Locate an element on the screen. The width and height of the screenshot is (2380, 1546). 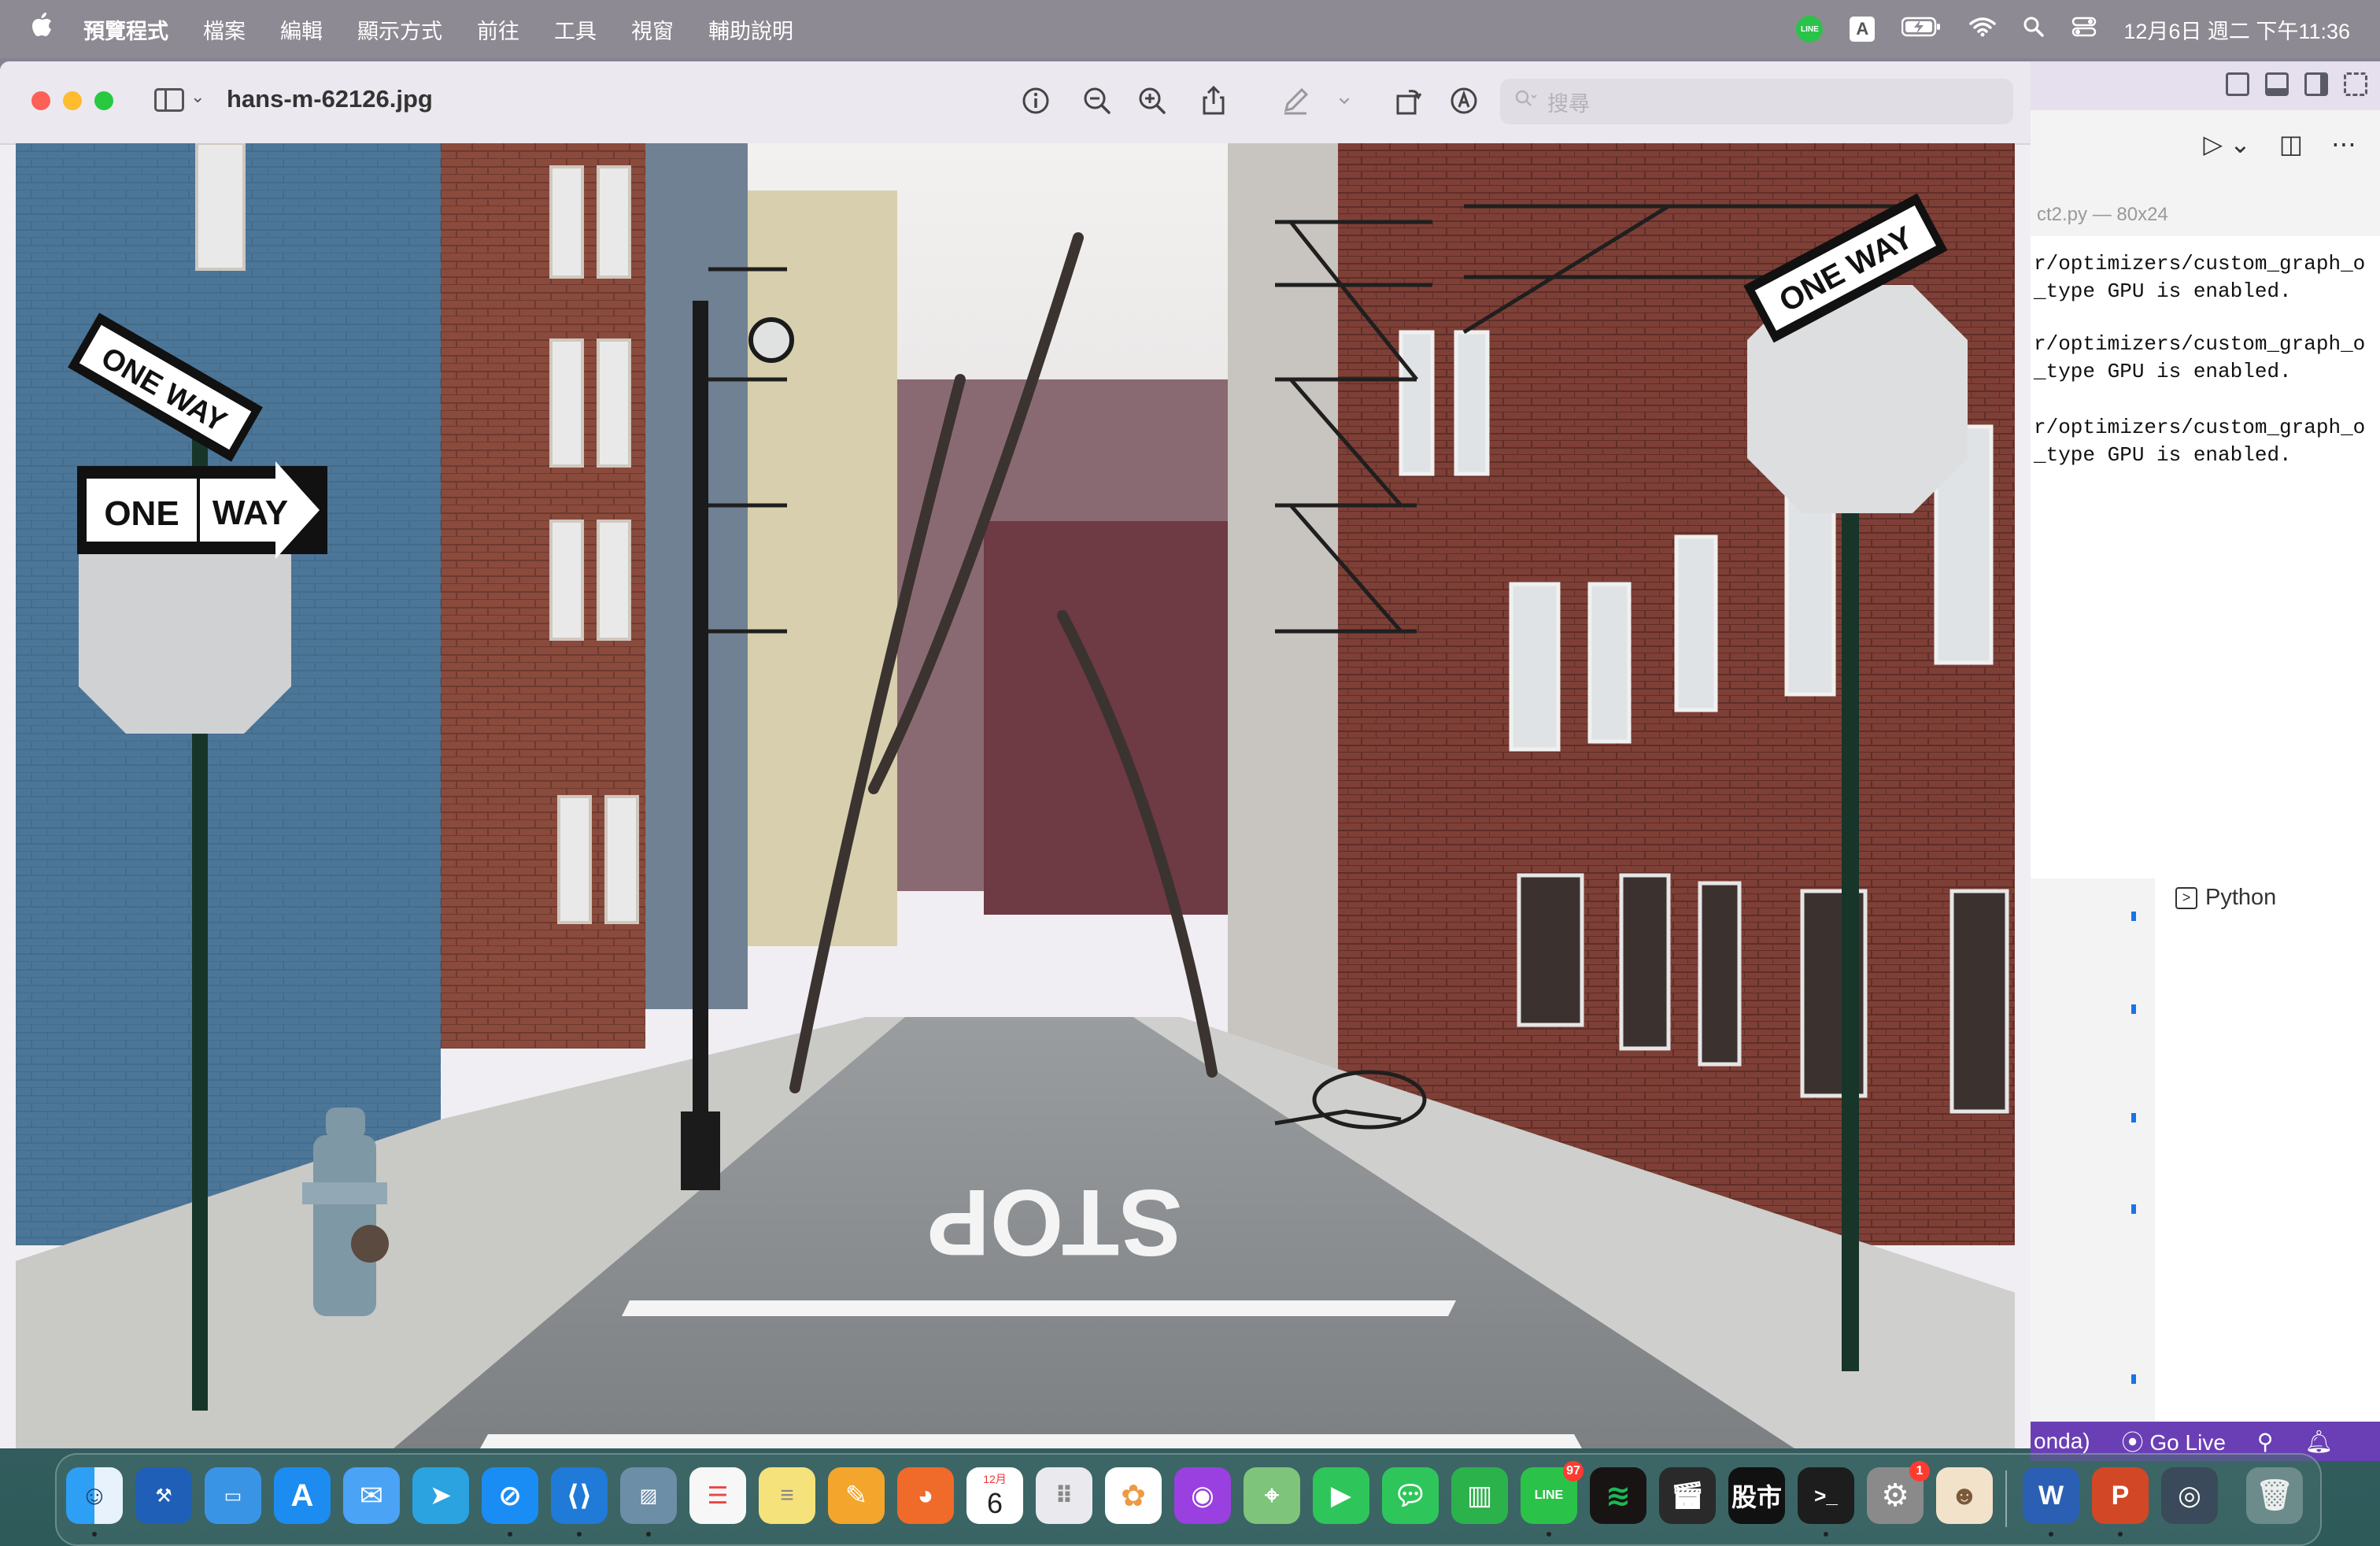
menu-tools: 工具 is located at coordinates (575, 29).